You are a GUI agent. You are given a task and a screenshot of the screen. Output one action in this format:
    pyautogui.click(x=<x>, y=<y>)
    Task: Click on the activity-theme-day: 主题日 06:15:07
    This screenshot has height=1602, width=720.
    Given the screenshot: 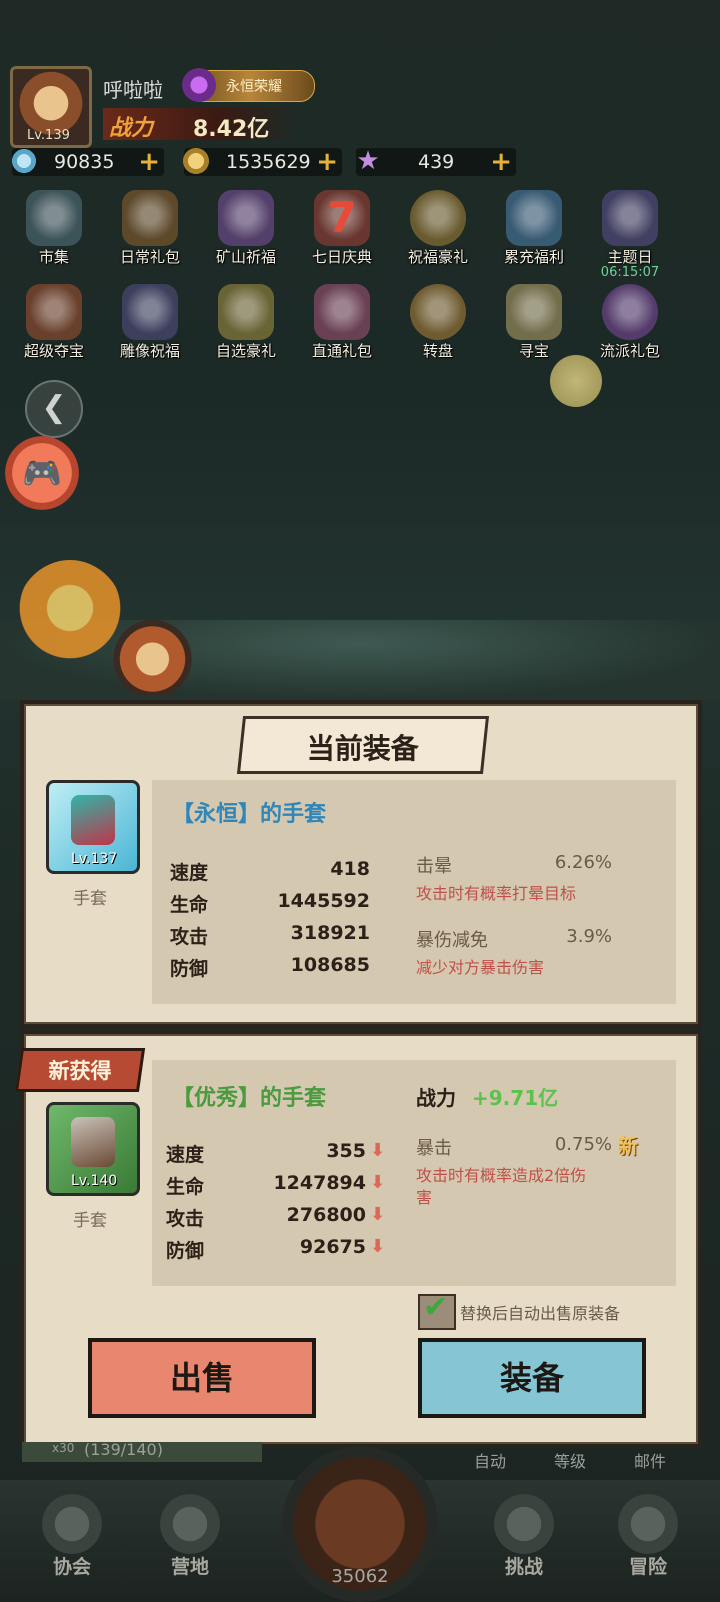 What is the action you would take?
    pyautogui.click(x=630, y=235)
    